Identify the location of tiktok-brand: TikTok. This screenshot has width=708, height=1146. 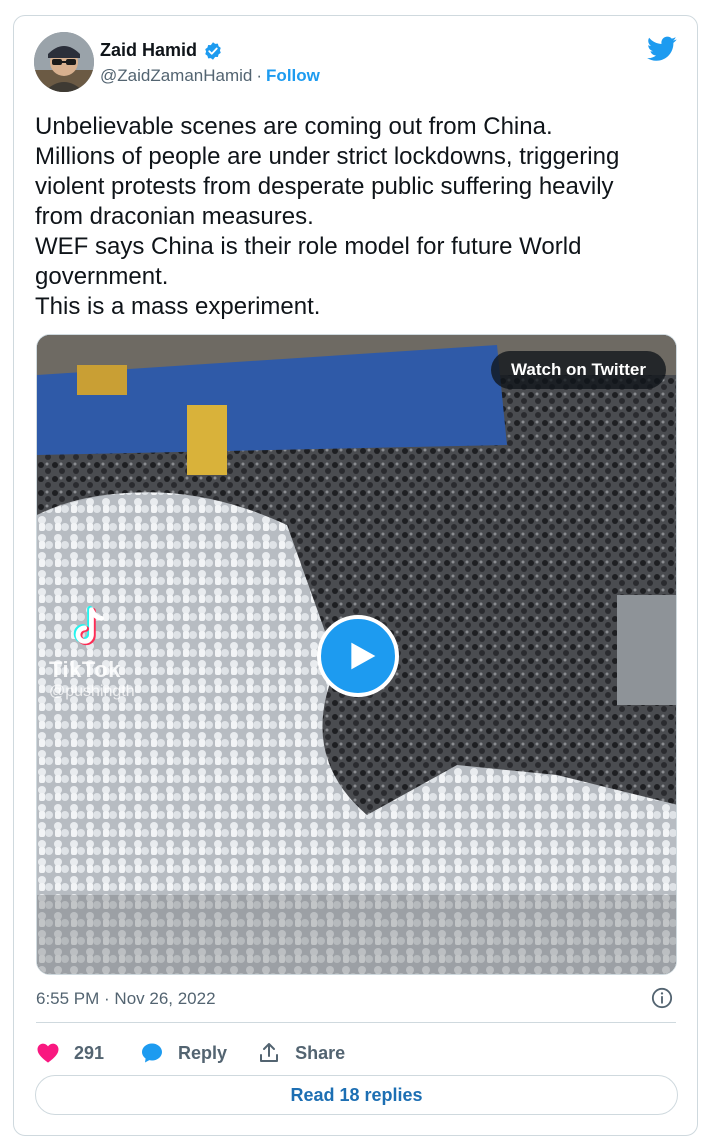
(85, 669).